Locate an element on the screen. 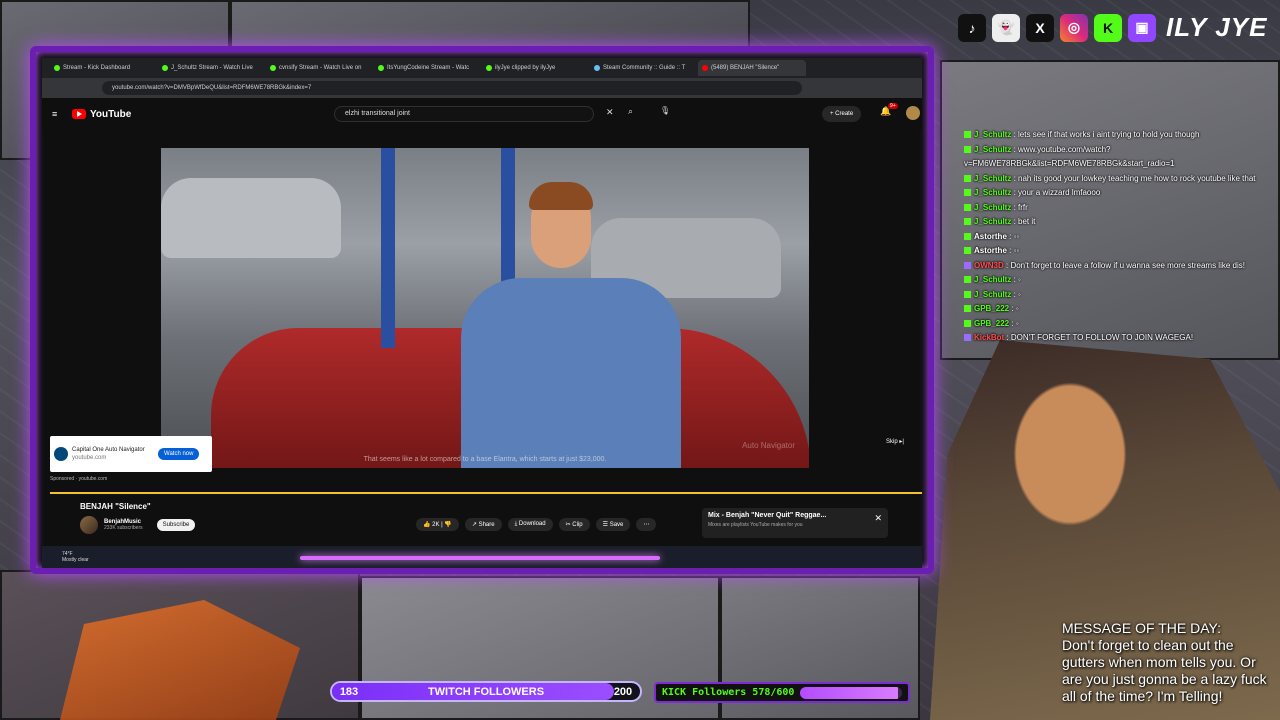 The height and width of the screenshot is (720, 1280). download-button: ⤓ Download is located at coordinates (530, 524).